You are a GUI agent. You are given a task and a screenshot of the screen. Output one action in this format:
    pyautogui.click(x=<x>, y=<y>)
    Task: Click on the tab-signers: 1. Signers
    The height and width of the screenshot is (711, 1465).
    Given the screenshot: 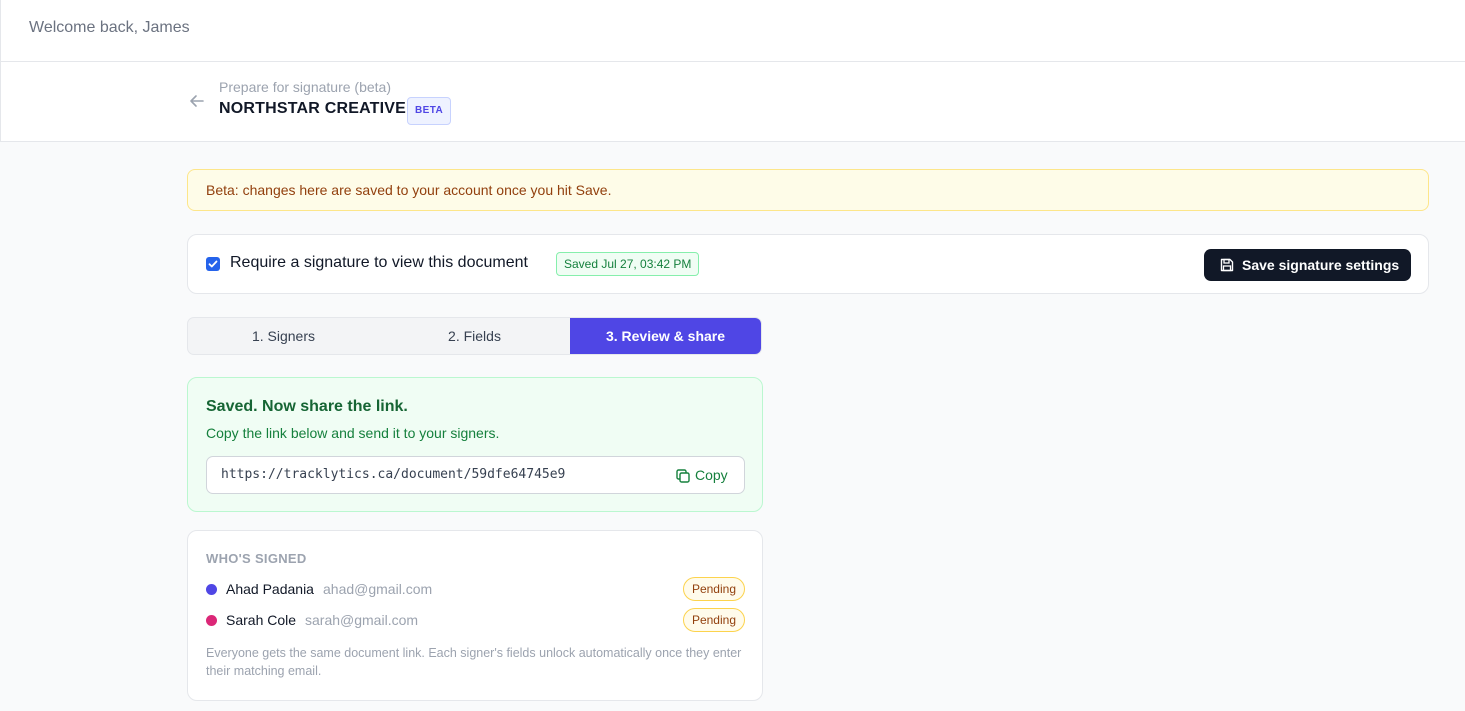 What is the action you would take?
    pyautogui.click(x=283, y=336)
    